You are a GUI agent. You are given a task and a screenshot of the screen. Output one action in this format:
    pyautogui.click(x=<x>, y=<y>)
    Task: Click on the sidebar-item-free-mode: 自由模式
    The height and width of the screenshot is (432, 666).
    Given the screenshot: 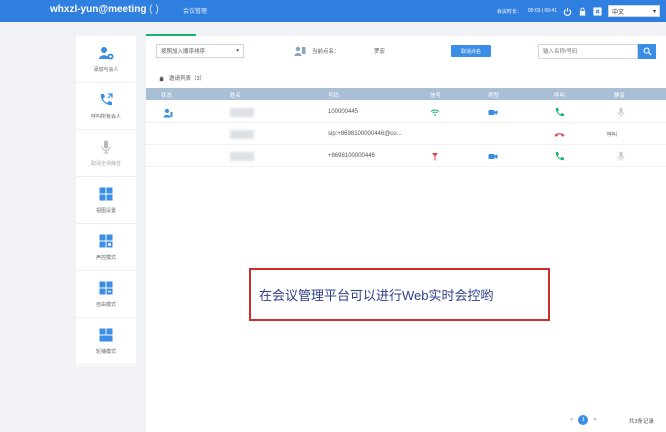 What is the action you would take?
    pyautogui.click(x=106, y=294)
    